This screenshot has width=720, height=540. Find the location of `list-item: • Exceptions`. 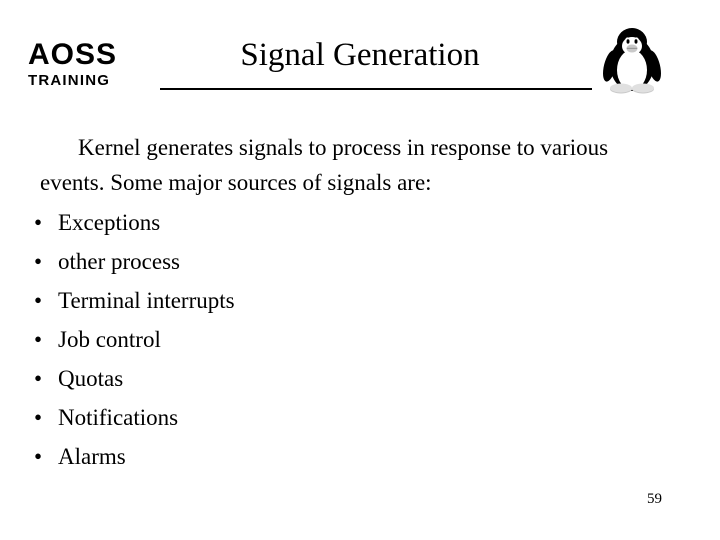

list-item: • Exceptions is located at coordinates (369, 222).